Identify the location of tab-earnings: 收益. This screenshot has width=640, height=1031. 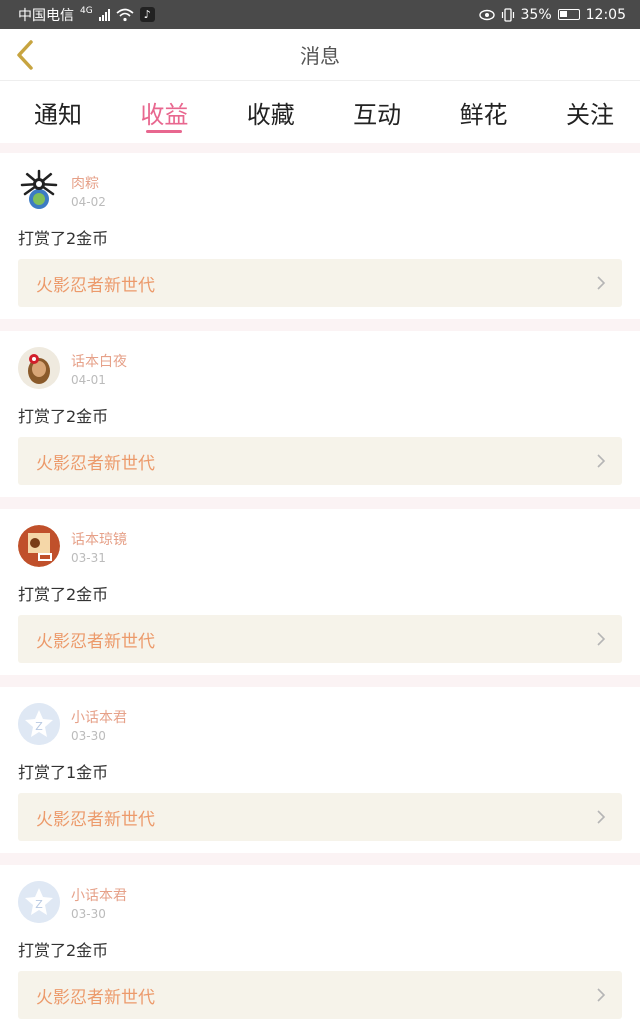
(164, 112).